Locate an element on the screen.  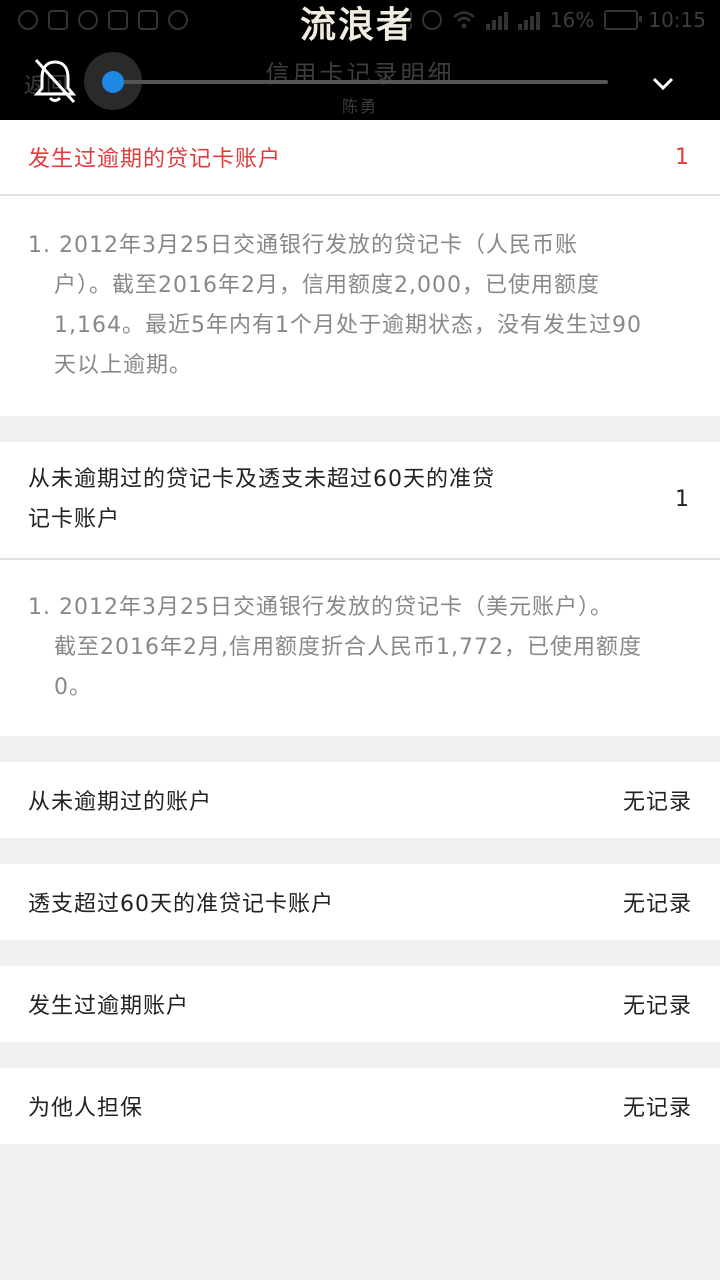
volume-slider-track is located at coordinates (360, 82).